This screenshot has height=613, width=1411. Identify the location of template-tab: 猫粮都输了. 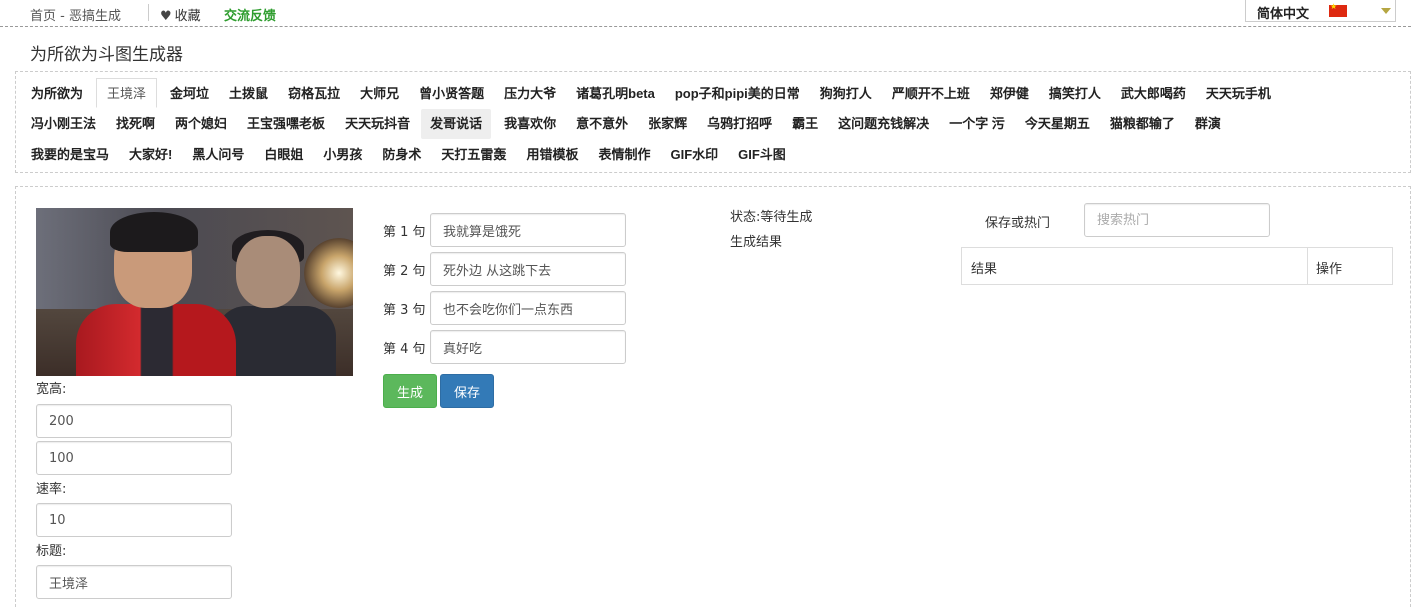
(1139, 124).